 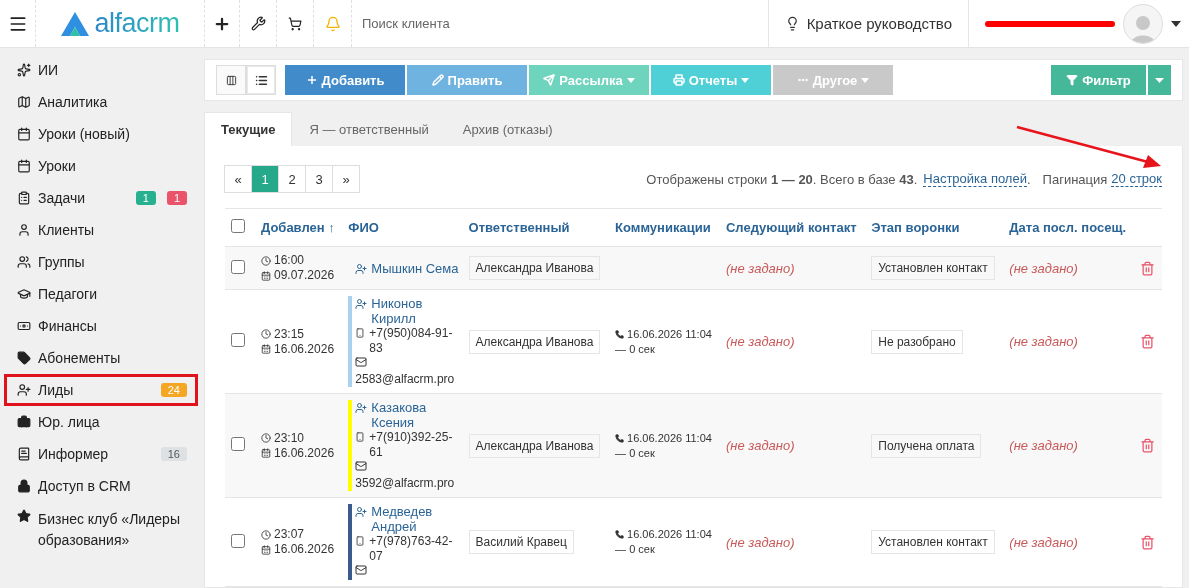 What do you see at coordinates (411, 341) in the screenshot?
I see `phone-text: +7(950)084-91- 83` at bounding box center [411, 341].